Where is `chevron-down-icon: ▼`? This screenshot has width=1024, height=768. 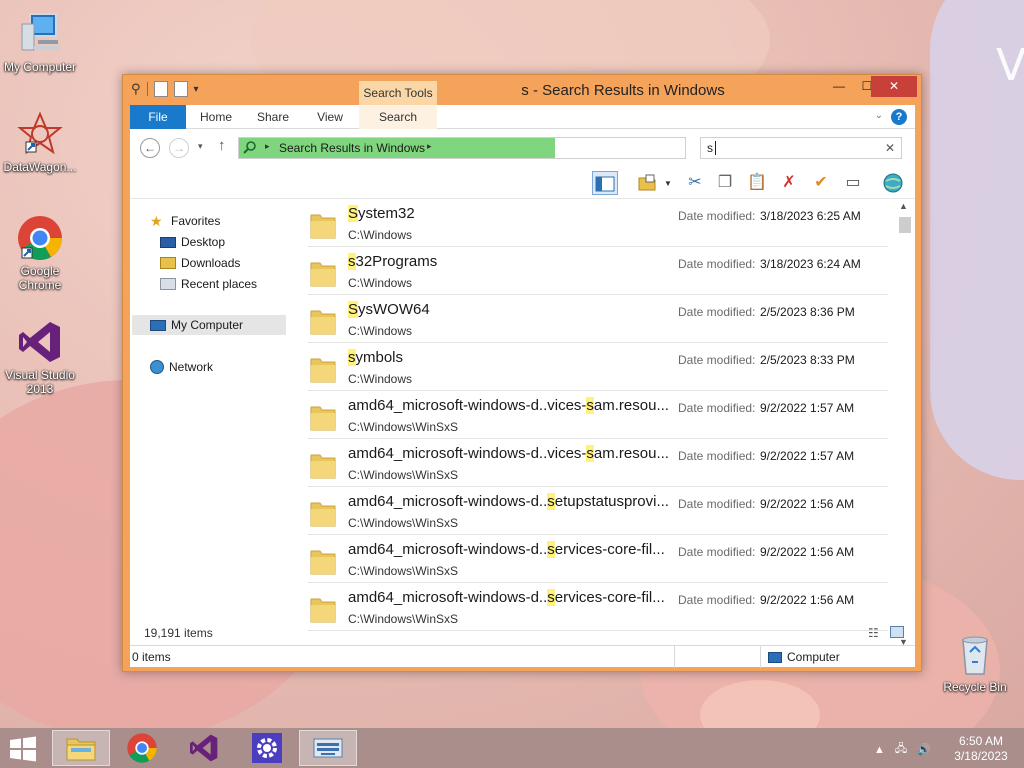
chevron-down-icon: ▼ is located at coordinates (668, 183).